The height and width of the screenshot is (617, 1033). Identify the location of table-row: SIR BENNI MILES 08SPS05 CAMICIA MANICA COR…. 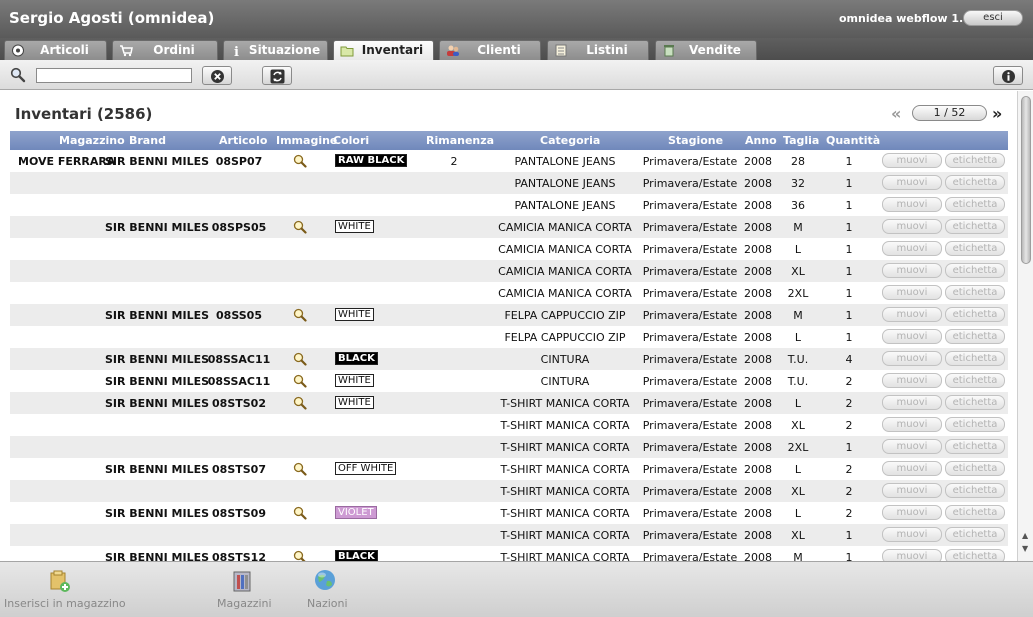
(509, 227).